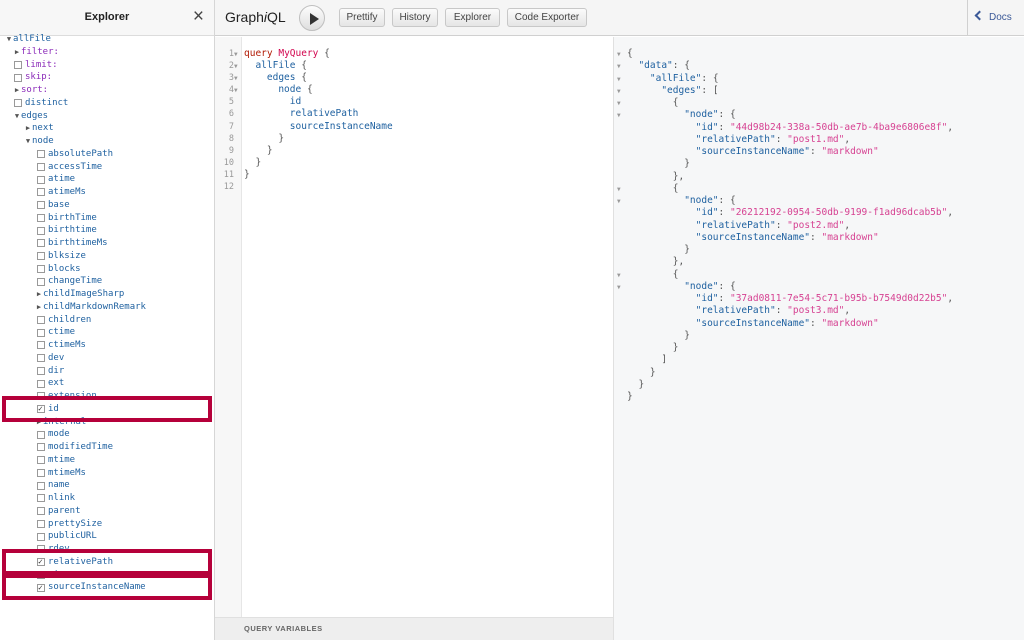 This screenshot has height=640, width=1024. Describe the element at coordinates (40, 51) in the screenshot. I see `tree-item-label: filter:` at that location.